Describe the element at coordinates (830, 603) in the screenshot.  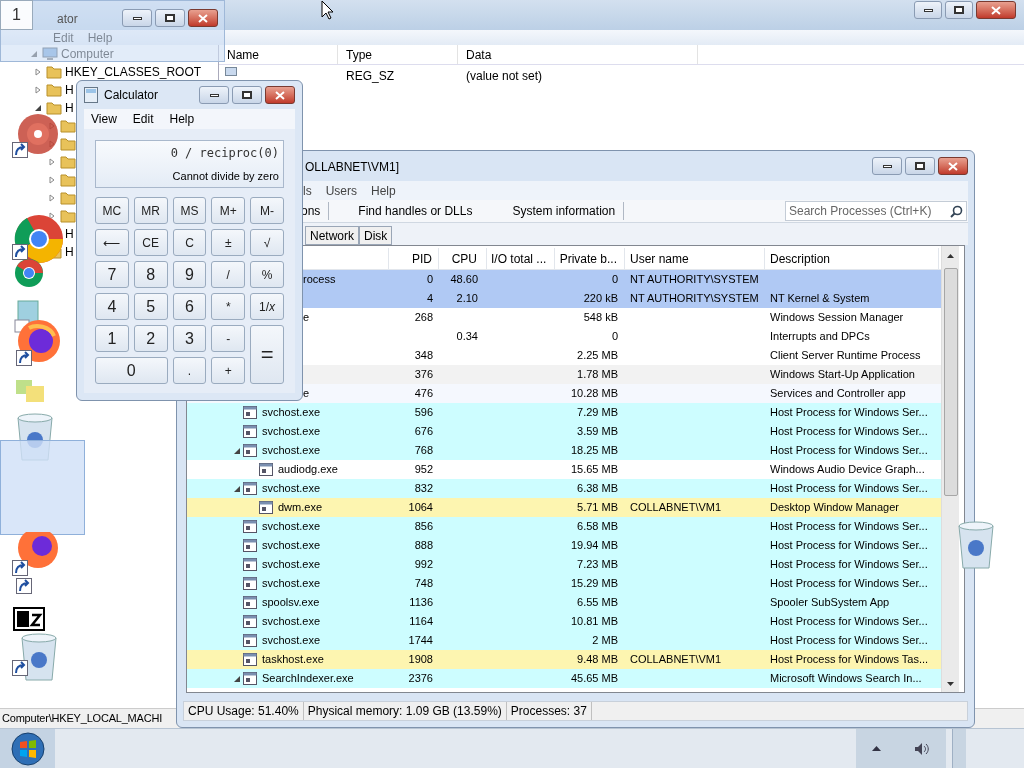
I see `table-cell-text: Spooler SubSystem App` at that location.